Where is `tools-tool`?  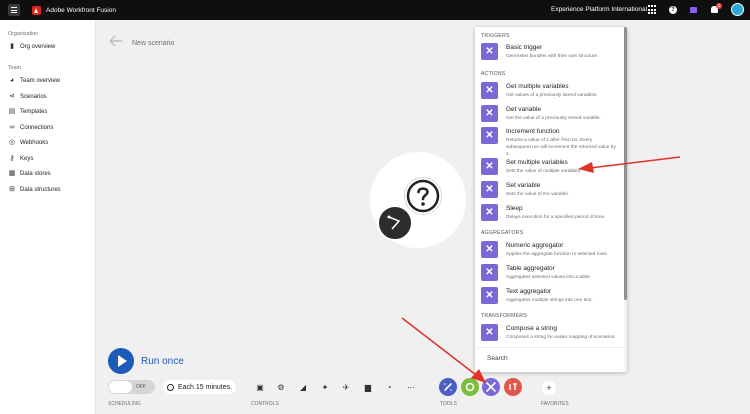
tools-tool is located at coordinates (470, 387).